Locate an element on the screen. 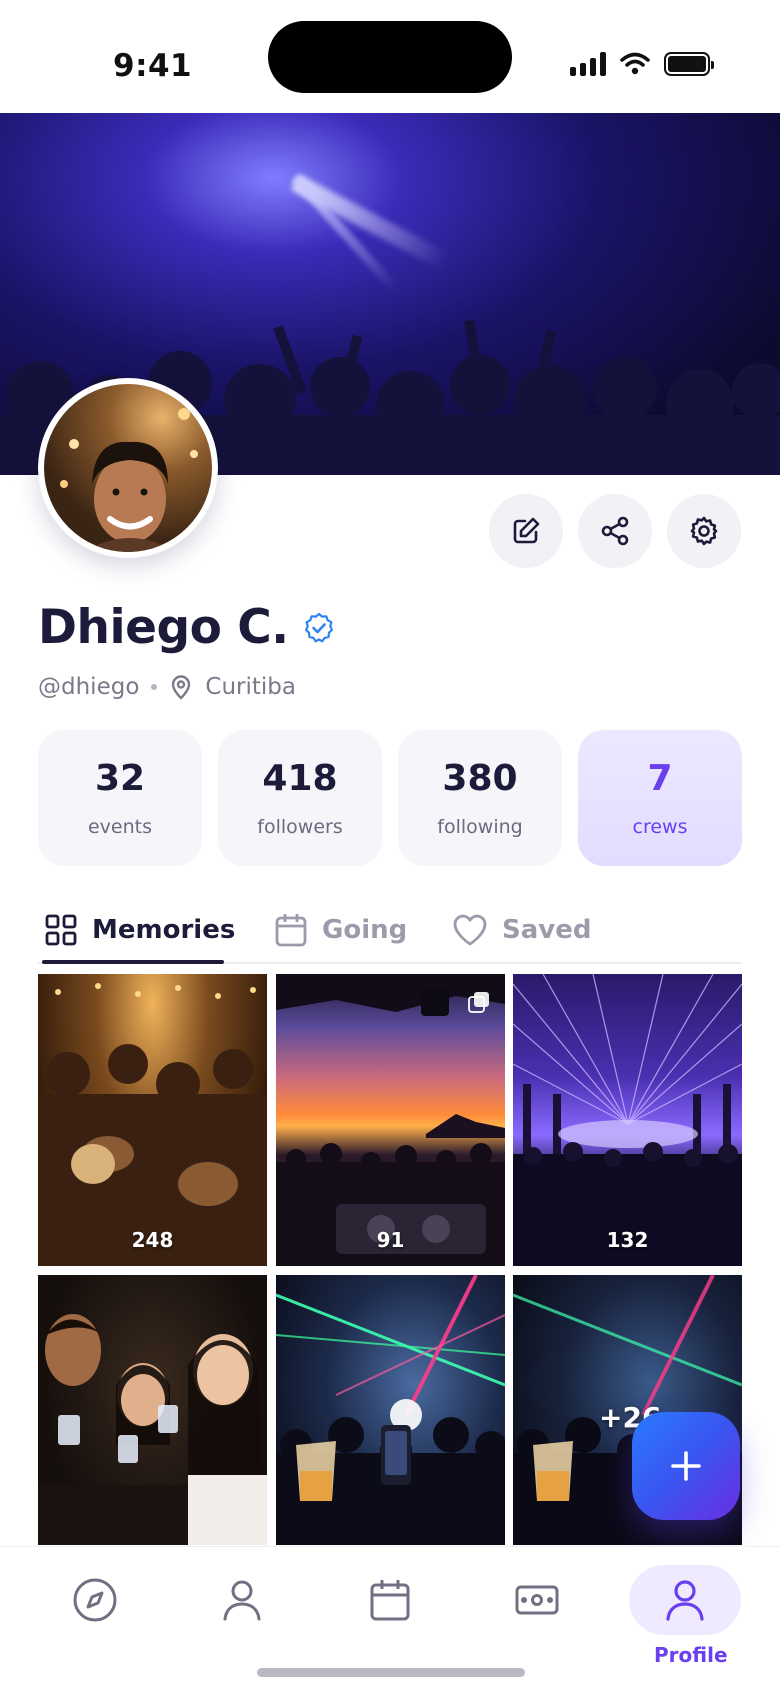 This screenshot has height=1696, width=780. edit-icon is located at coordinates (526, 530).